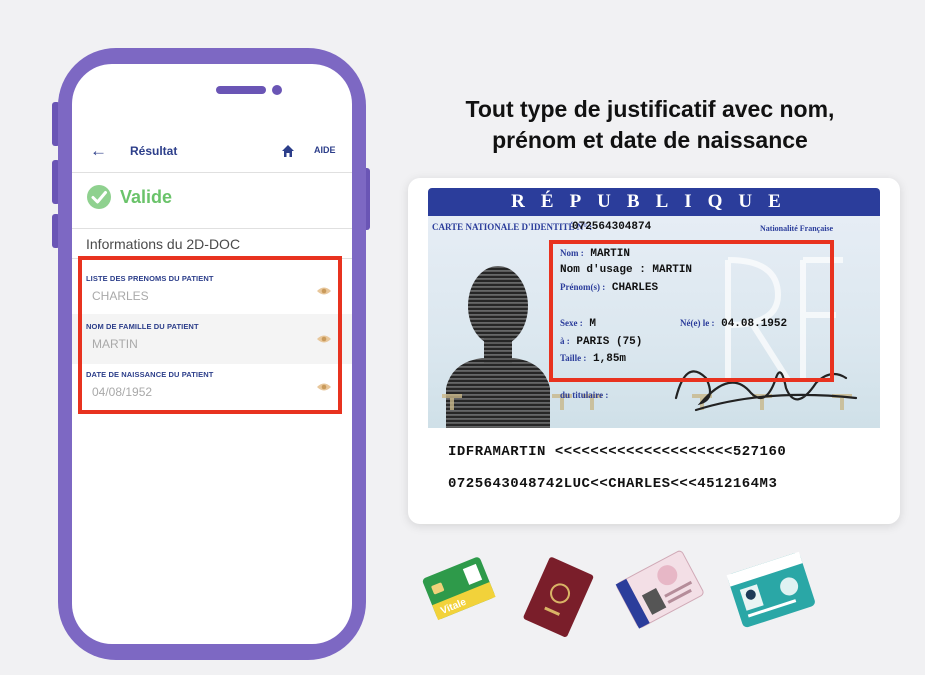 This screenshot has width=925, height=675. Describe the element at coordinates (558, 597) in the screenshot. I see `passport-icon` at that location.